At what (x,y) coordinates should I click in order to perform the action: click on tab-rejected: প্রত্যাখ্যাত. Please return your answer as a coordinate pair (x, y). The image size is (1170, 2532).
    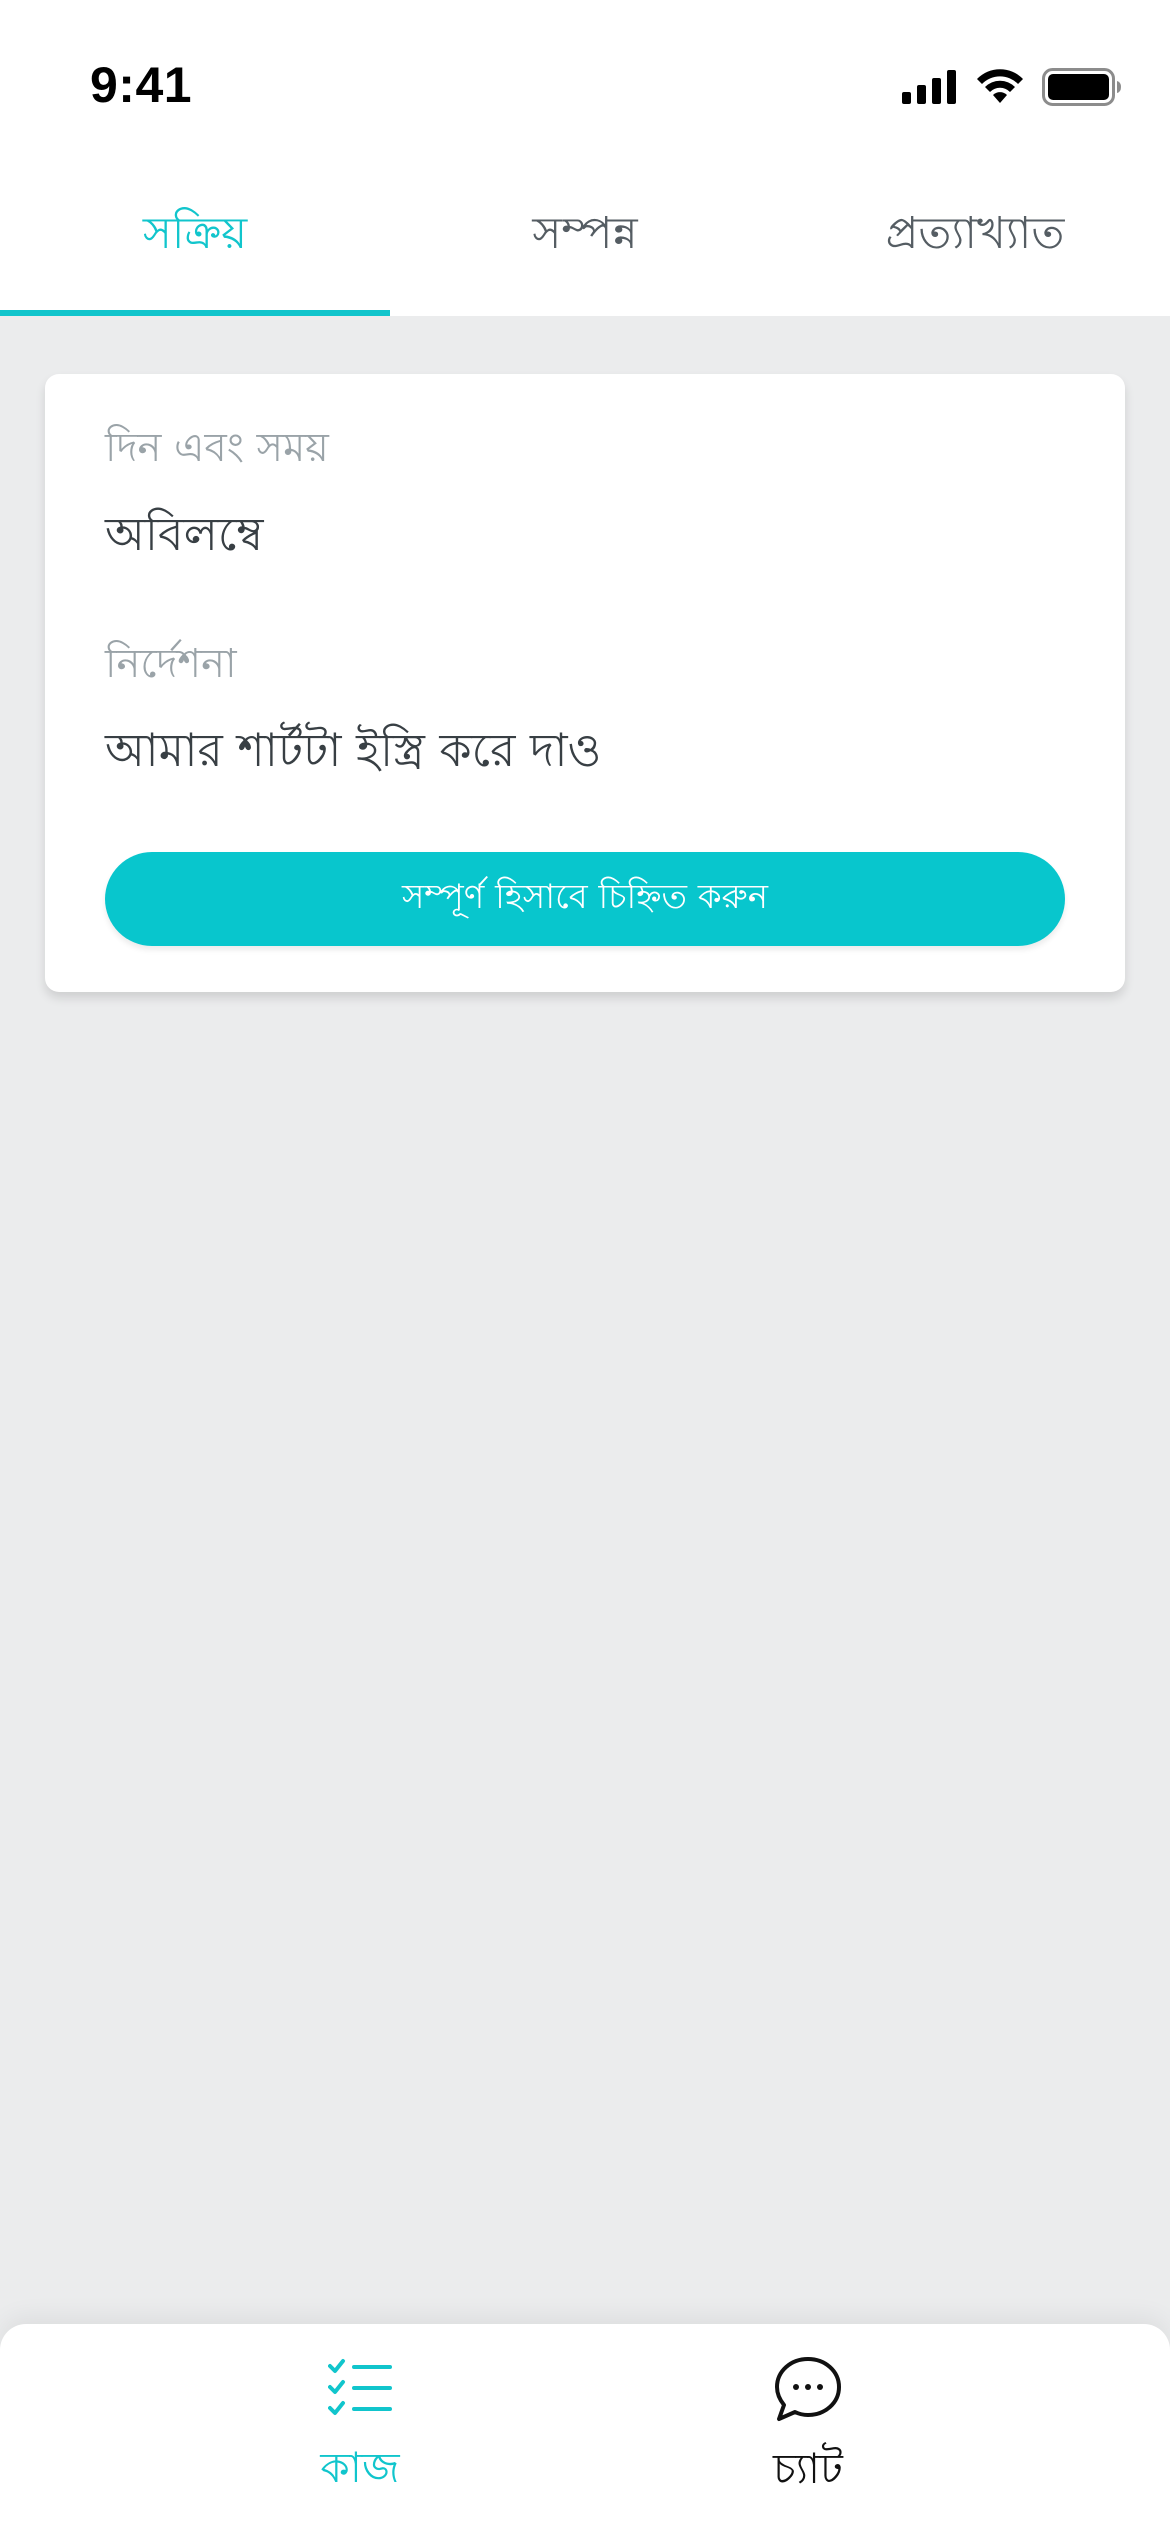
    Looking at the image, I should click on (975, 243).